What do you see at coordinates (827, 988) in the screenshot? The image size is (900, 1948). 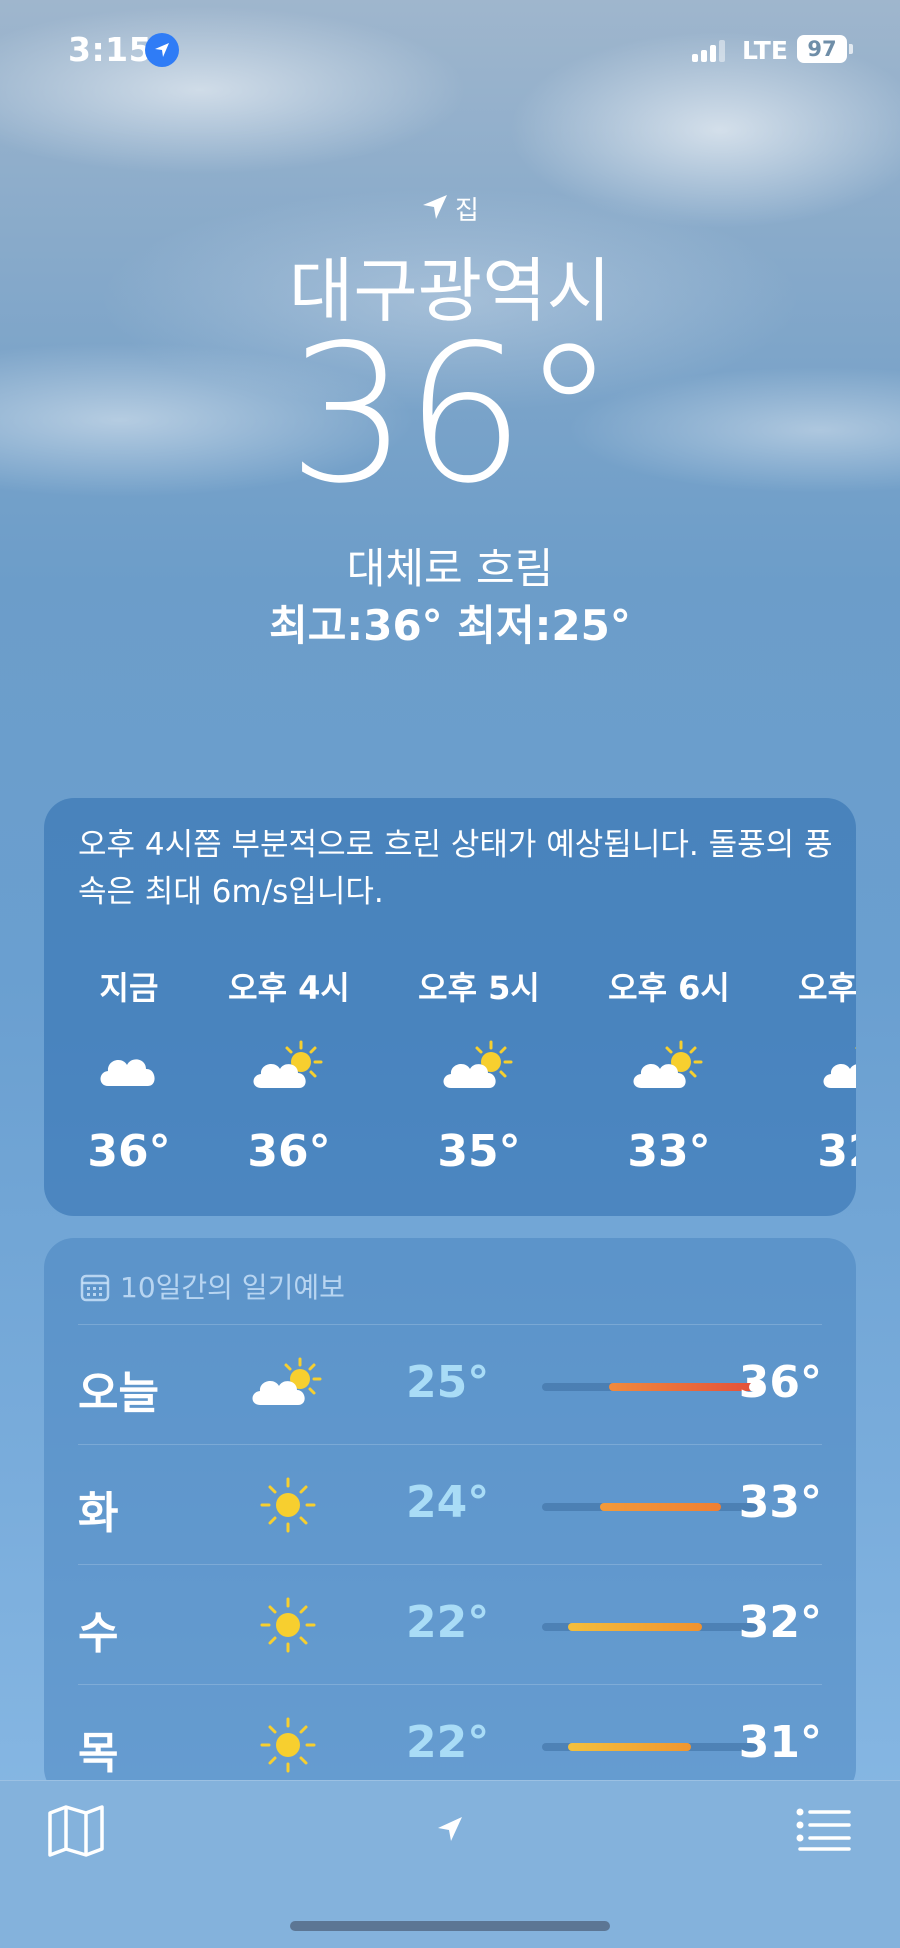 I see `hour-label: 오후 7시` at bounding box center [827, 988].